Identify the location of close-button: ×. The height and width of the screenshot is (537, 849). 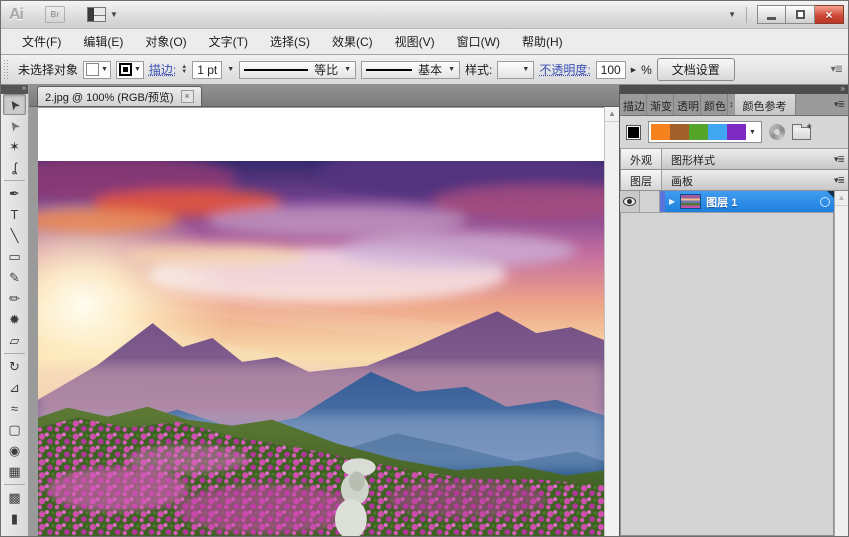
(829, 14).